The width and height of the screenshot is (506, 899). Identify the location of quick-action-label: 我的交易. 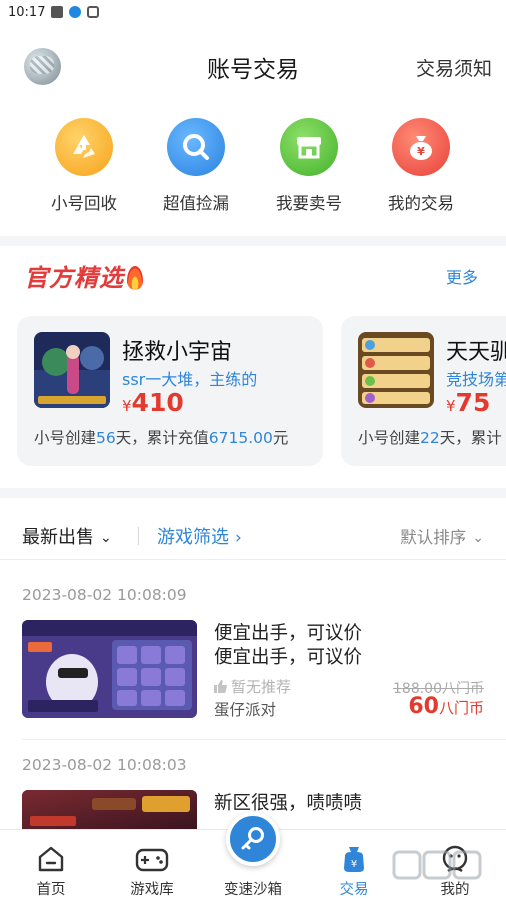
(421, 203).